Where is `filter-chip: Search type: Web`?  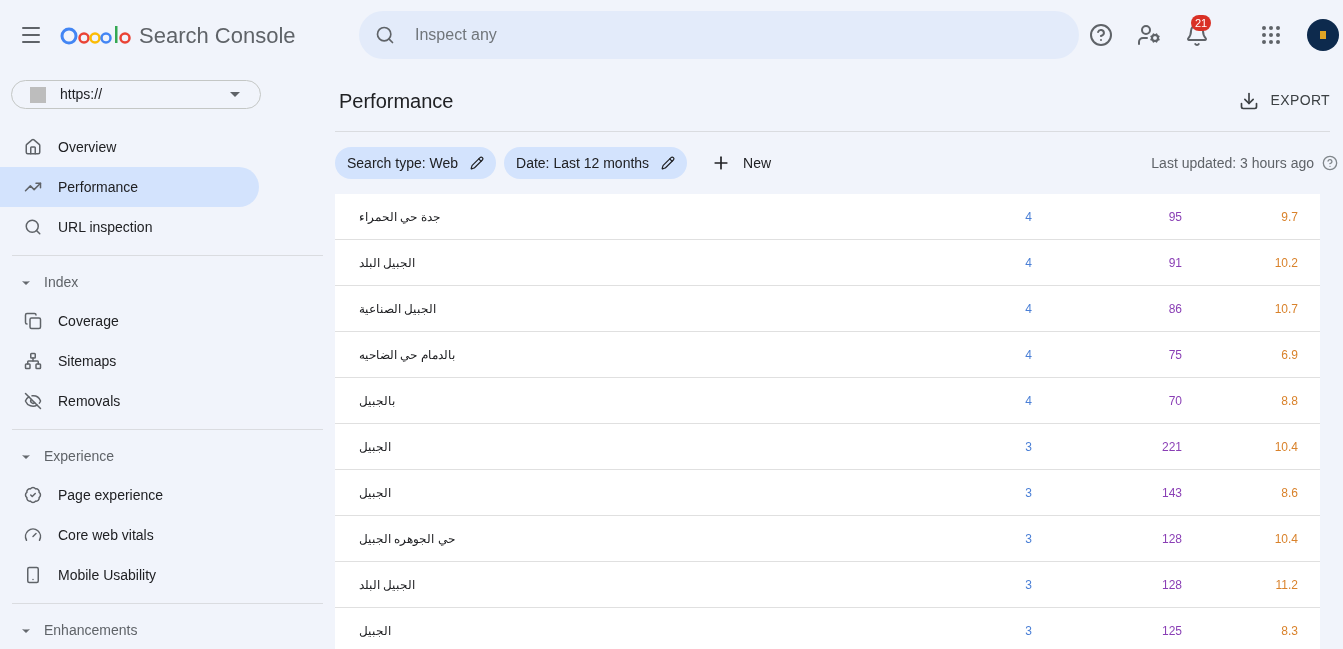 filter-chip: Search type: Web is located at coordinates (416, 163).